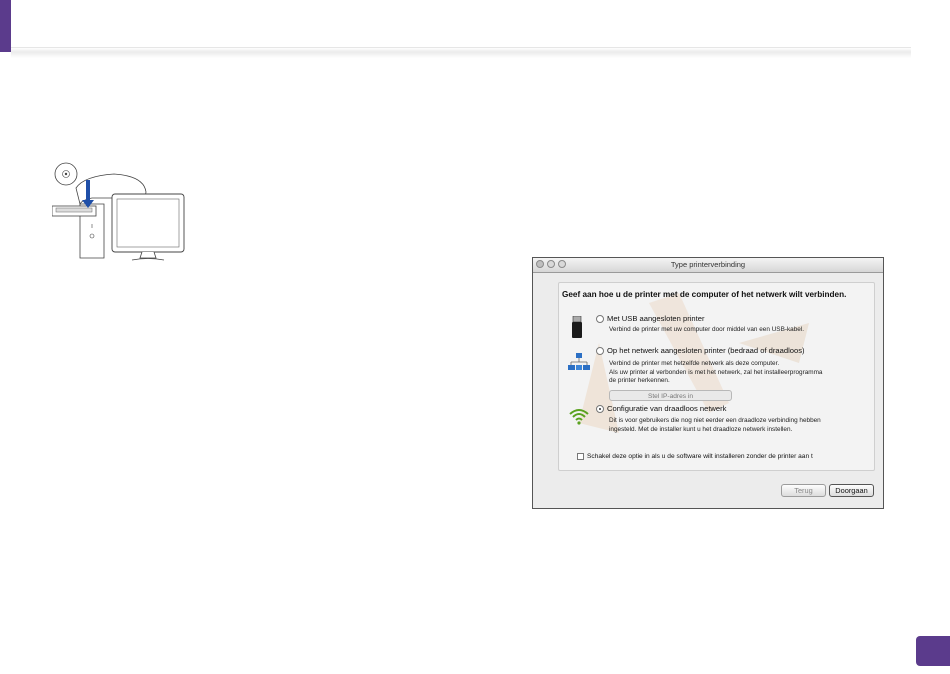  I want to click on close-window-button, so click(540, 264).